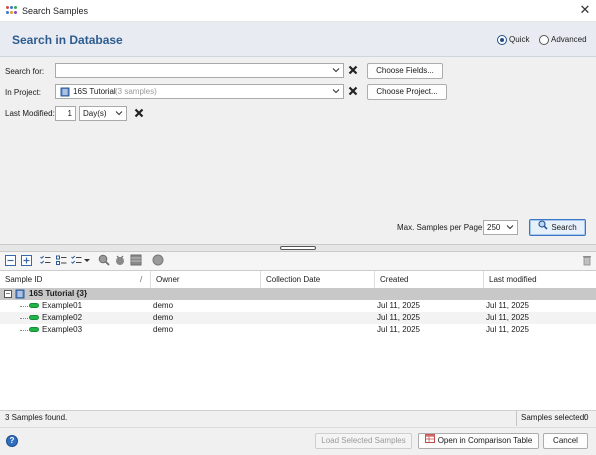  I want to click on sample-id-cell: Example02, so click(62, 317).